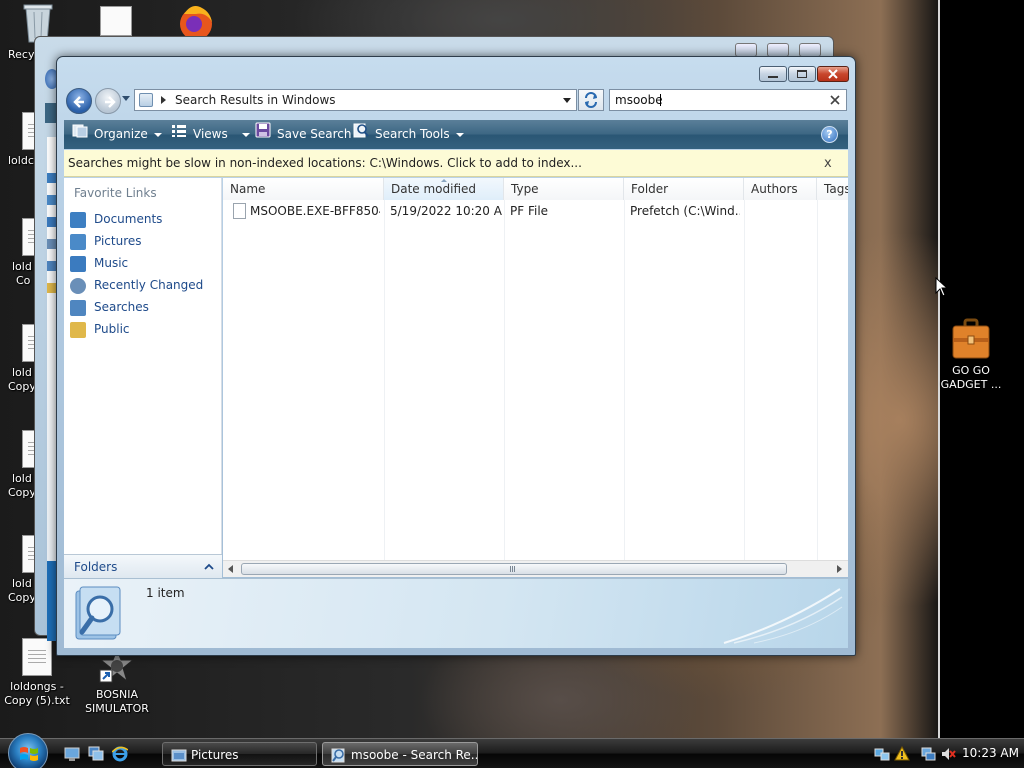 The width and height of the screenshot is (1024, 768). I want to click on save-search-button: Save Search, so click(303, 134).